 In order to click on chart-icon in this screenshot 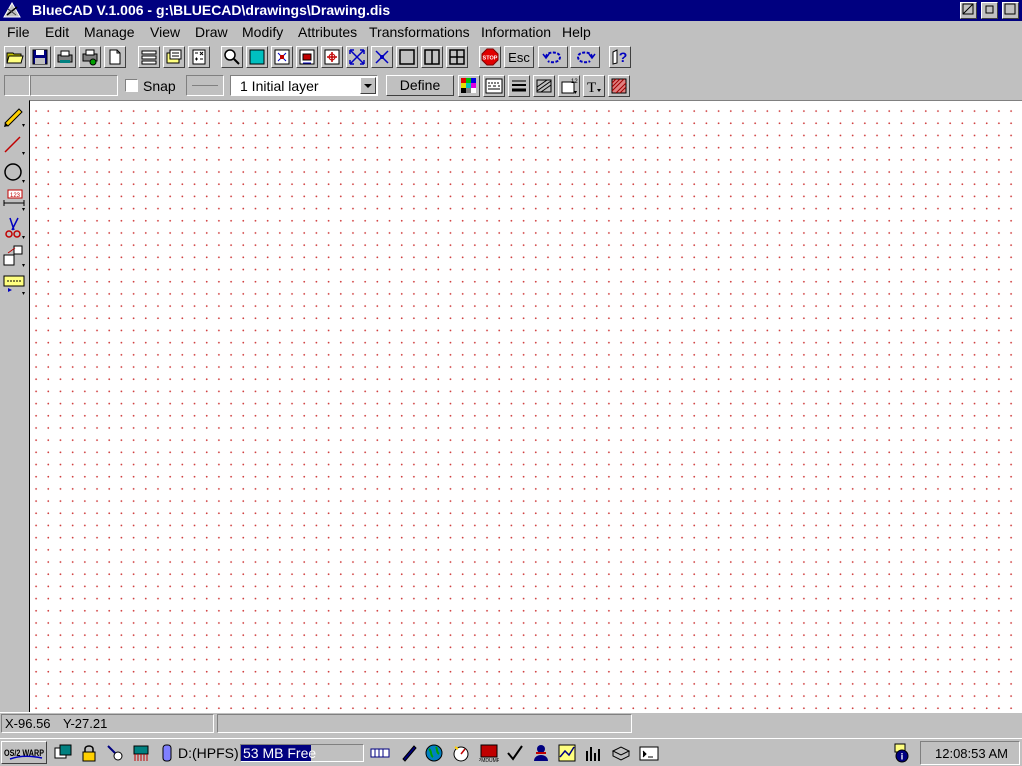, I will do `click(567, 753)`.